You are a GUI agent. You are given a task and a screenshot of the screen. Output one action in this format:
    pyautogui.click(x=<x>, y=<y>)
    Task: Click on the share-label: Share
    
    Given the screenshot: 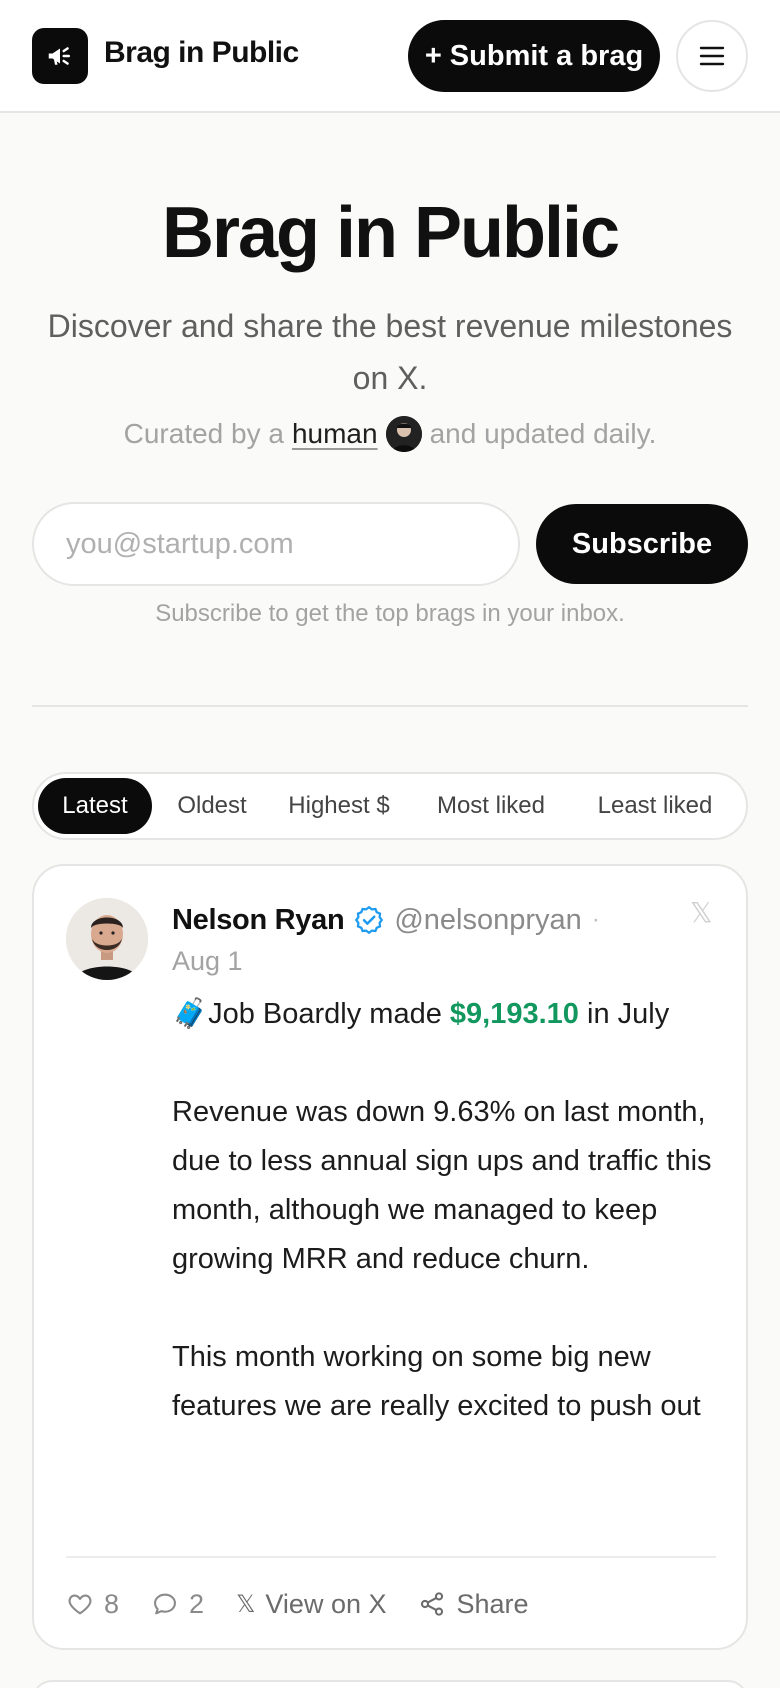 What is the action you would take?
    pyautogui.click(x=492, y=1603)
    